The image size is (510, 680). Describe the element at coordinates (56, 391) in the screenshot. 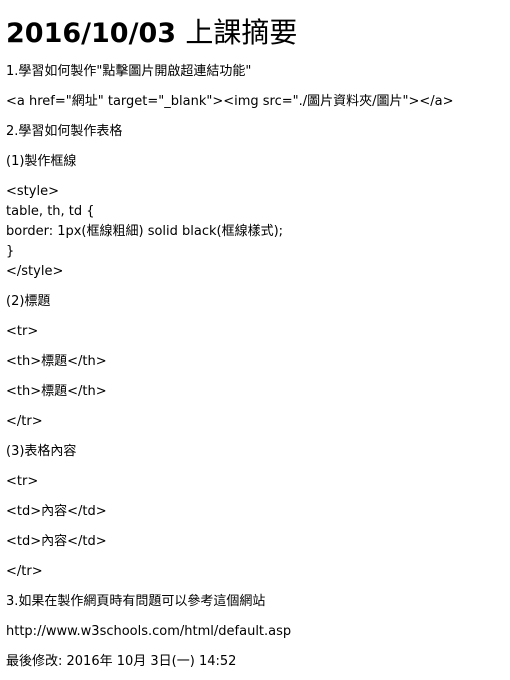

I see `code-th-2: <th>標題</th>` at that location.